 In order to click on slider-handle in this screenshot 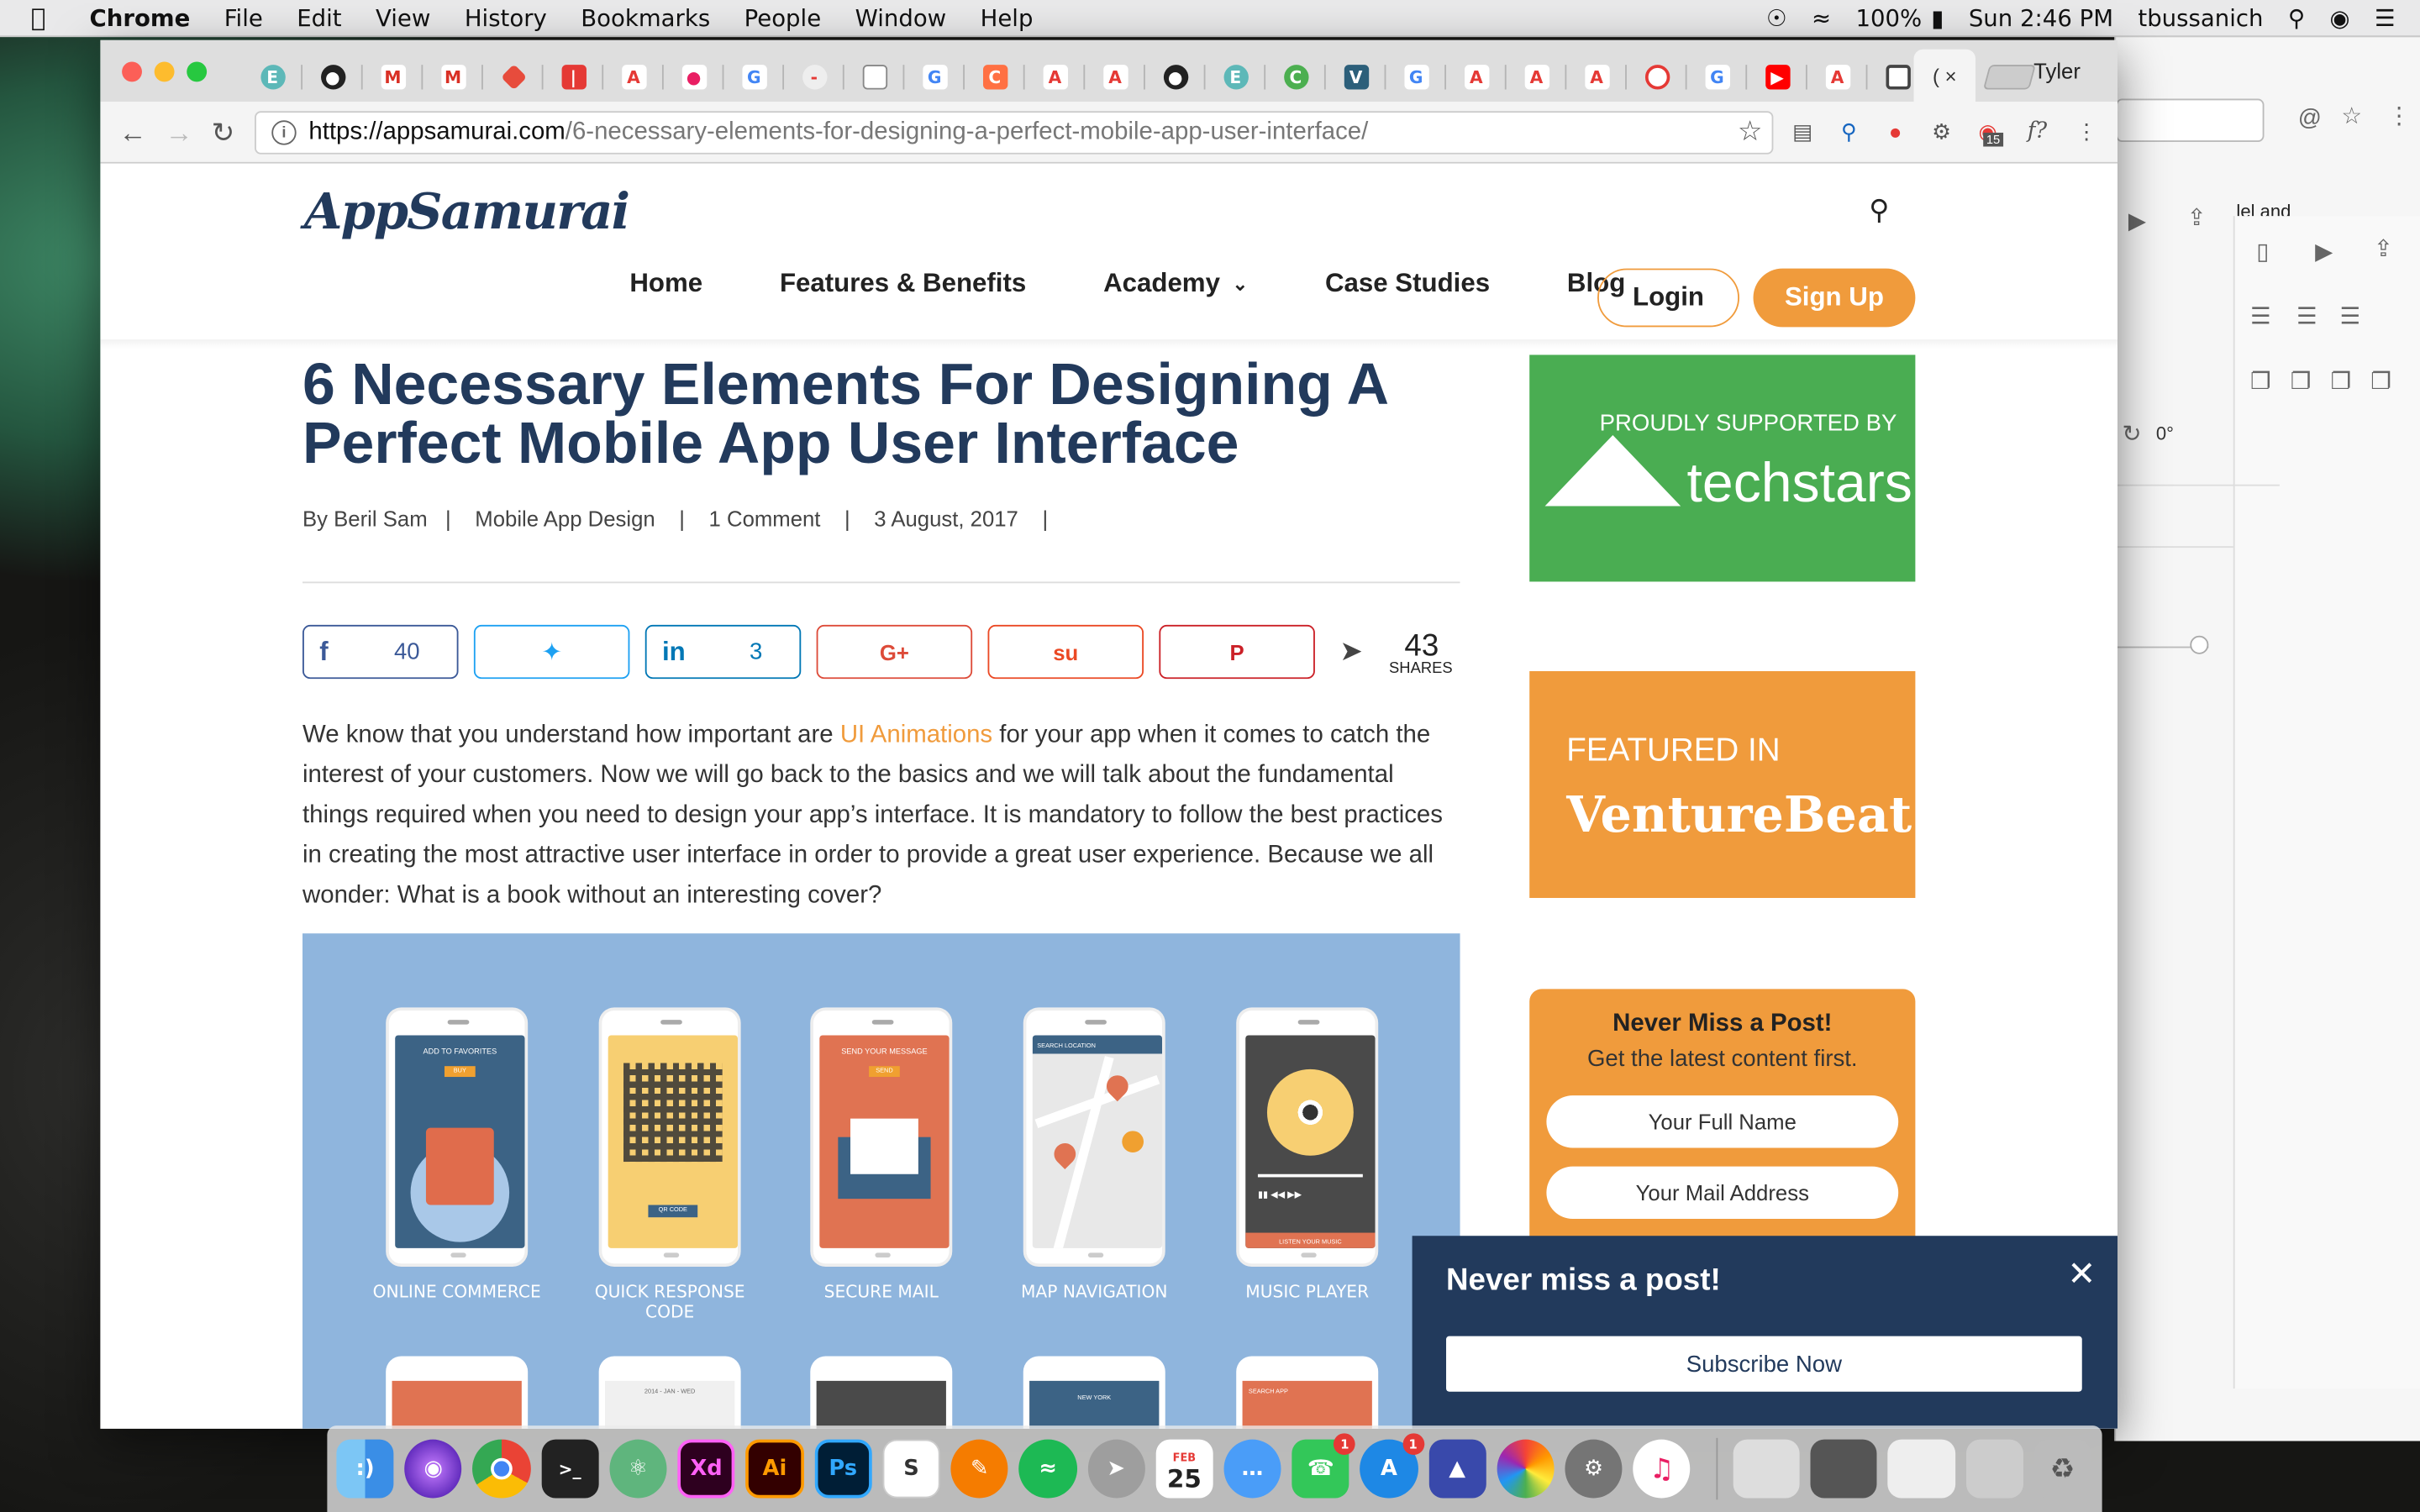, I will do `click(2200, 644)`.